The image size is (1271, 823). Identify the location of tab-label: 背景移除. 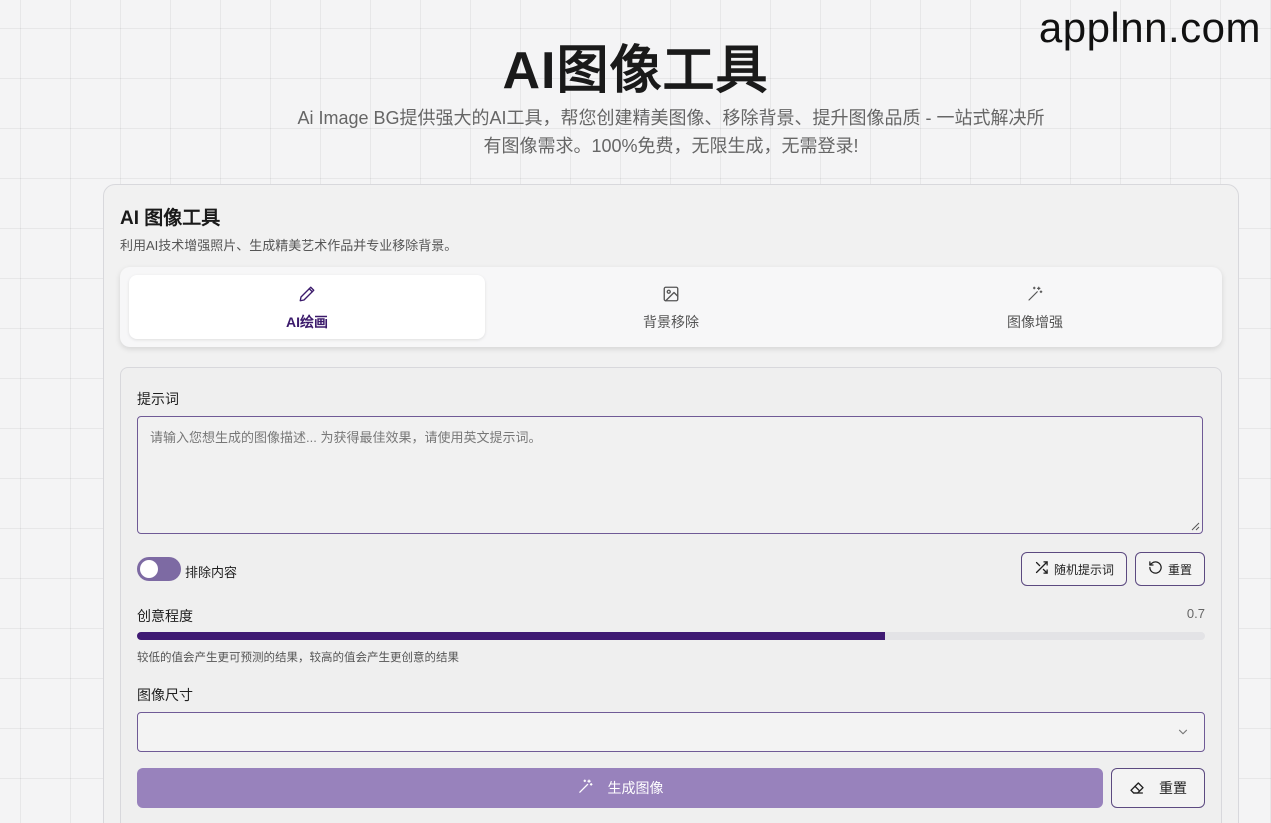
(671, 322).